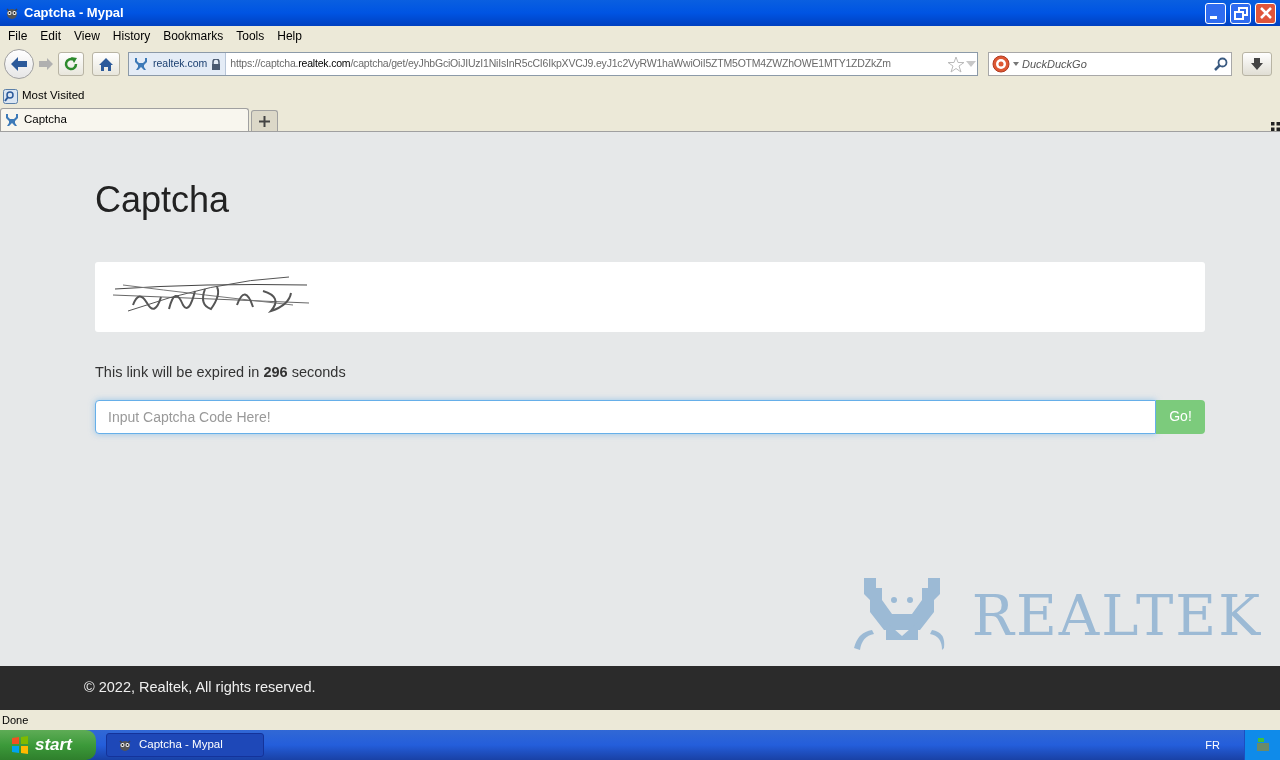 The height and width of the screenshot is (760, 1280). Describe the element at coordinates (15, 720) in the screenshot. I see `status-text: Done` at that location.